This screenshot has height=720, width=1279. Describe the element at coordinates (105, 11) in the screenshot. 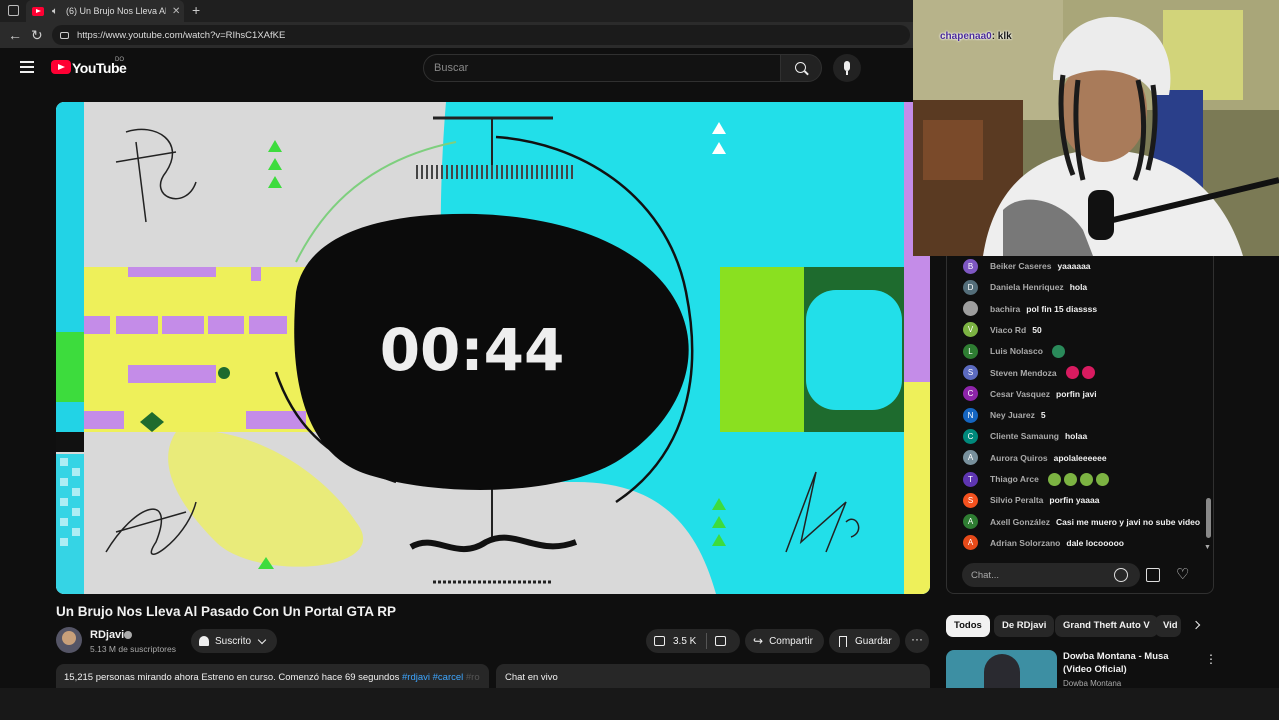

I see `browser-tab: 🔈︎ (6) Un Brujo Nos Lleva Al Pa ✕` at that location.